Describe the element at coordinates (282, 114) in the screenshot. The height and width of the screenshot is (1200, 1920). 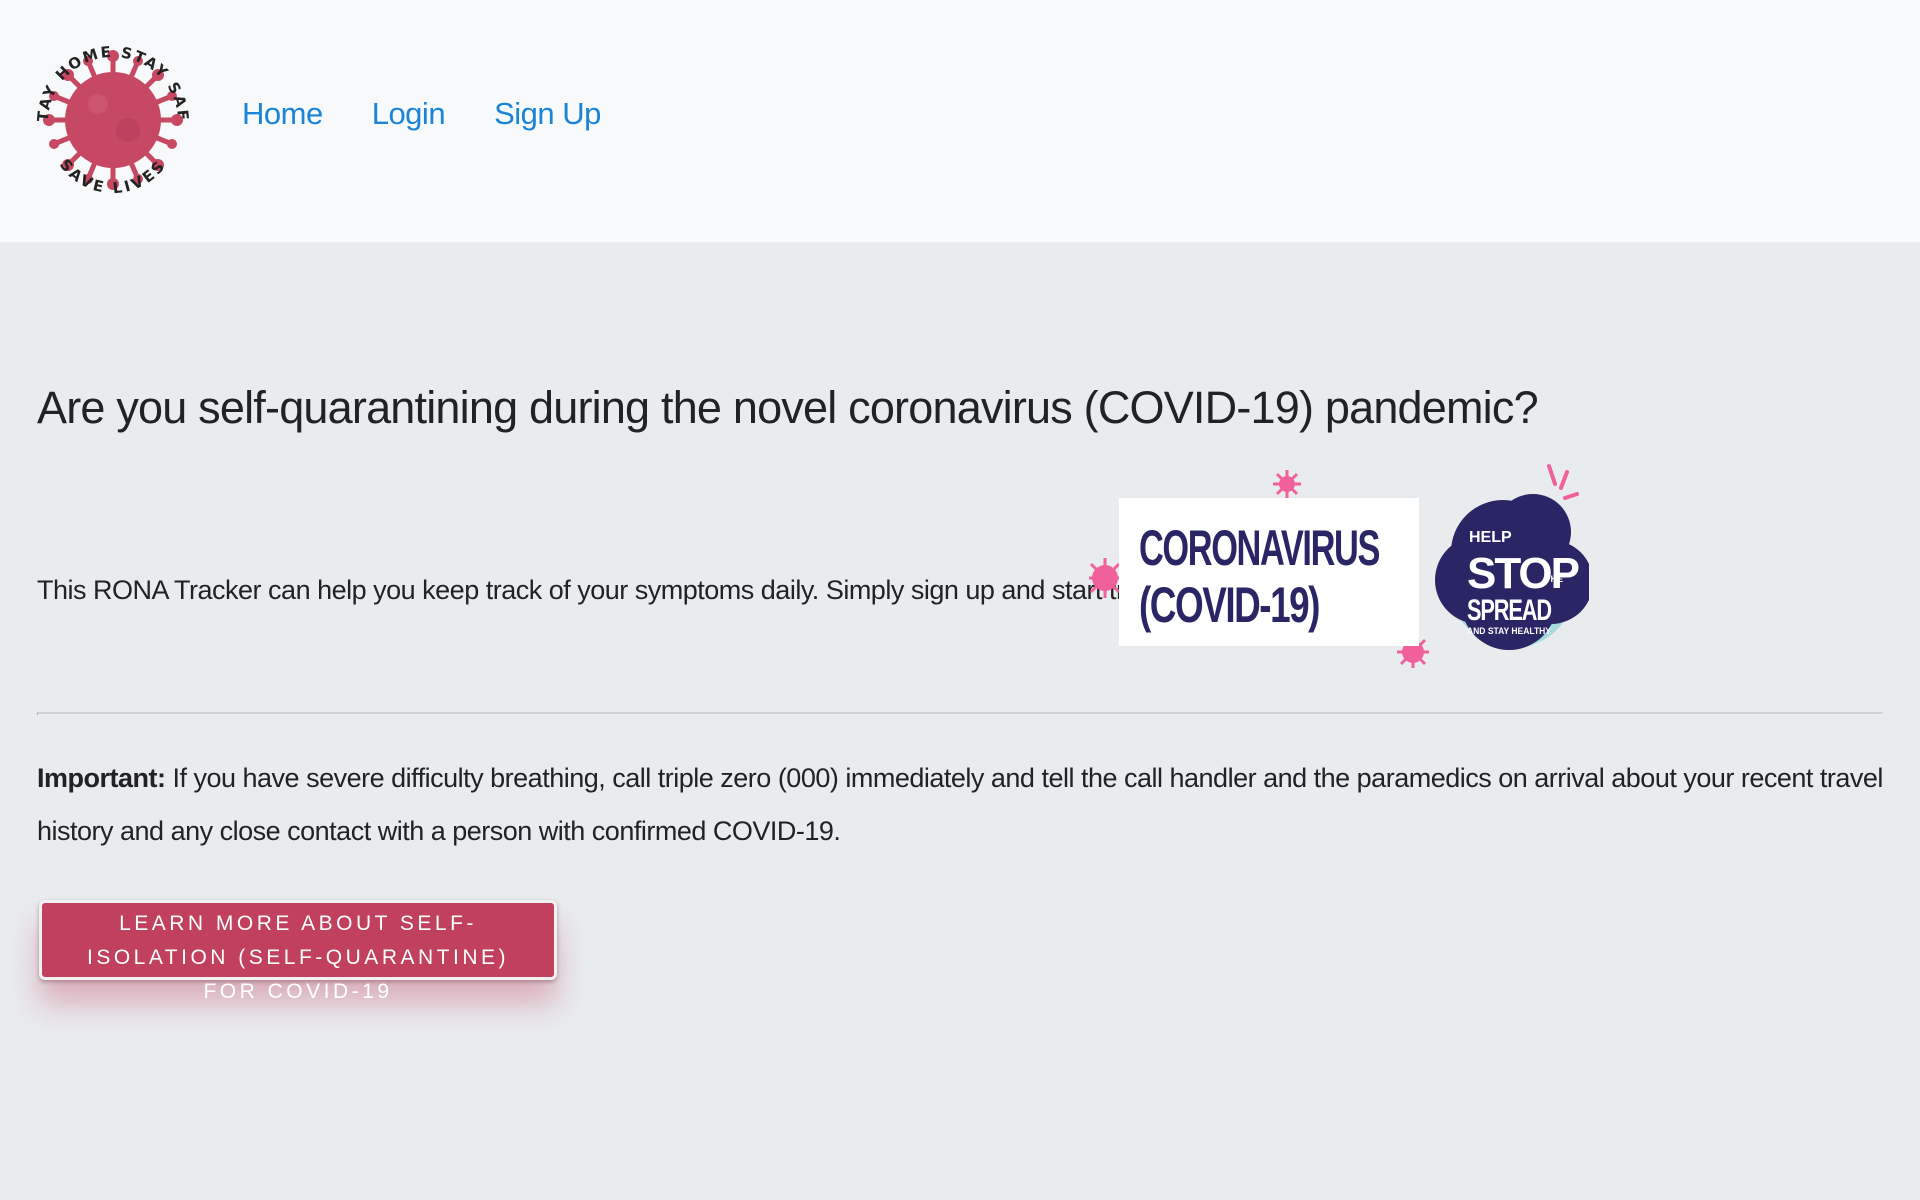
I see `nav-home-link: Home` at that location.